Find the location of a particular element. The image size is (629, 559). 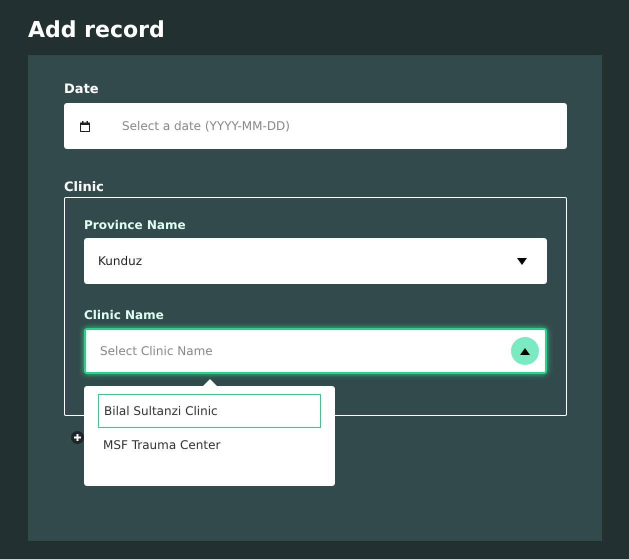

dropdown-option: MSF Trauma Center is located at coordinates (209, 445).